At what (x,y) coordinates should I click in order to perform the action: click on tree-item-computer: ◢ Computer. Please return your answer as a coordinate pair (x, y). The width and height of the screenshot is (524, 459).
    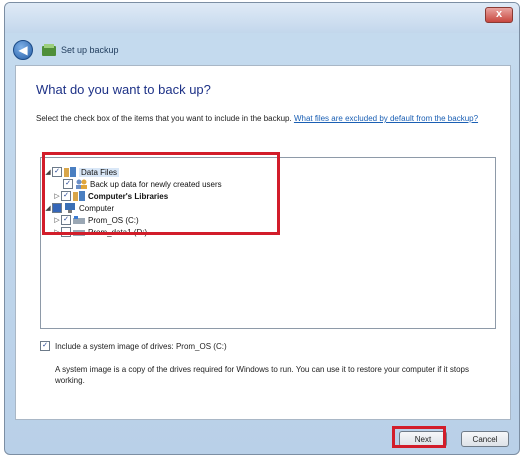
    Looking at the image, I should click on (79, 208).